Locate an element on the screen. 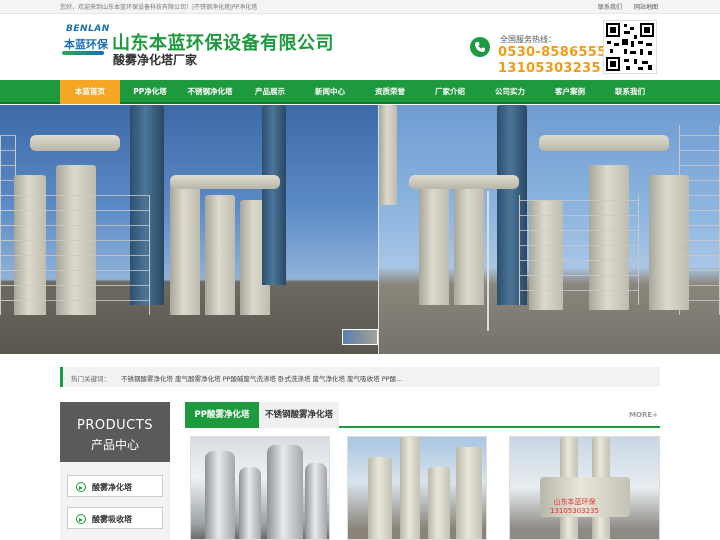 The image size is (720, 540). sidebar-item-label: 酸雾吸收塔 is located at coordinates (112, 519).